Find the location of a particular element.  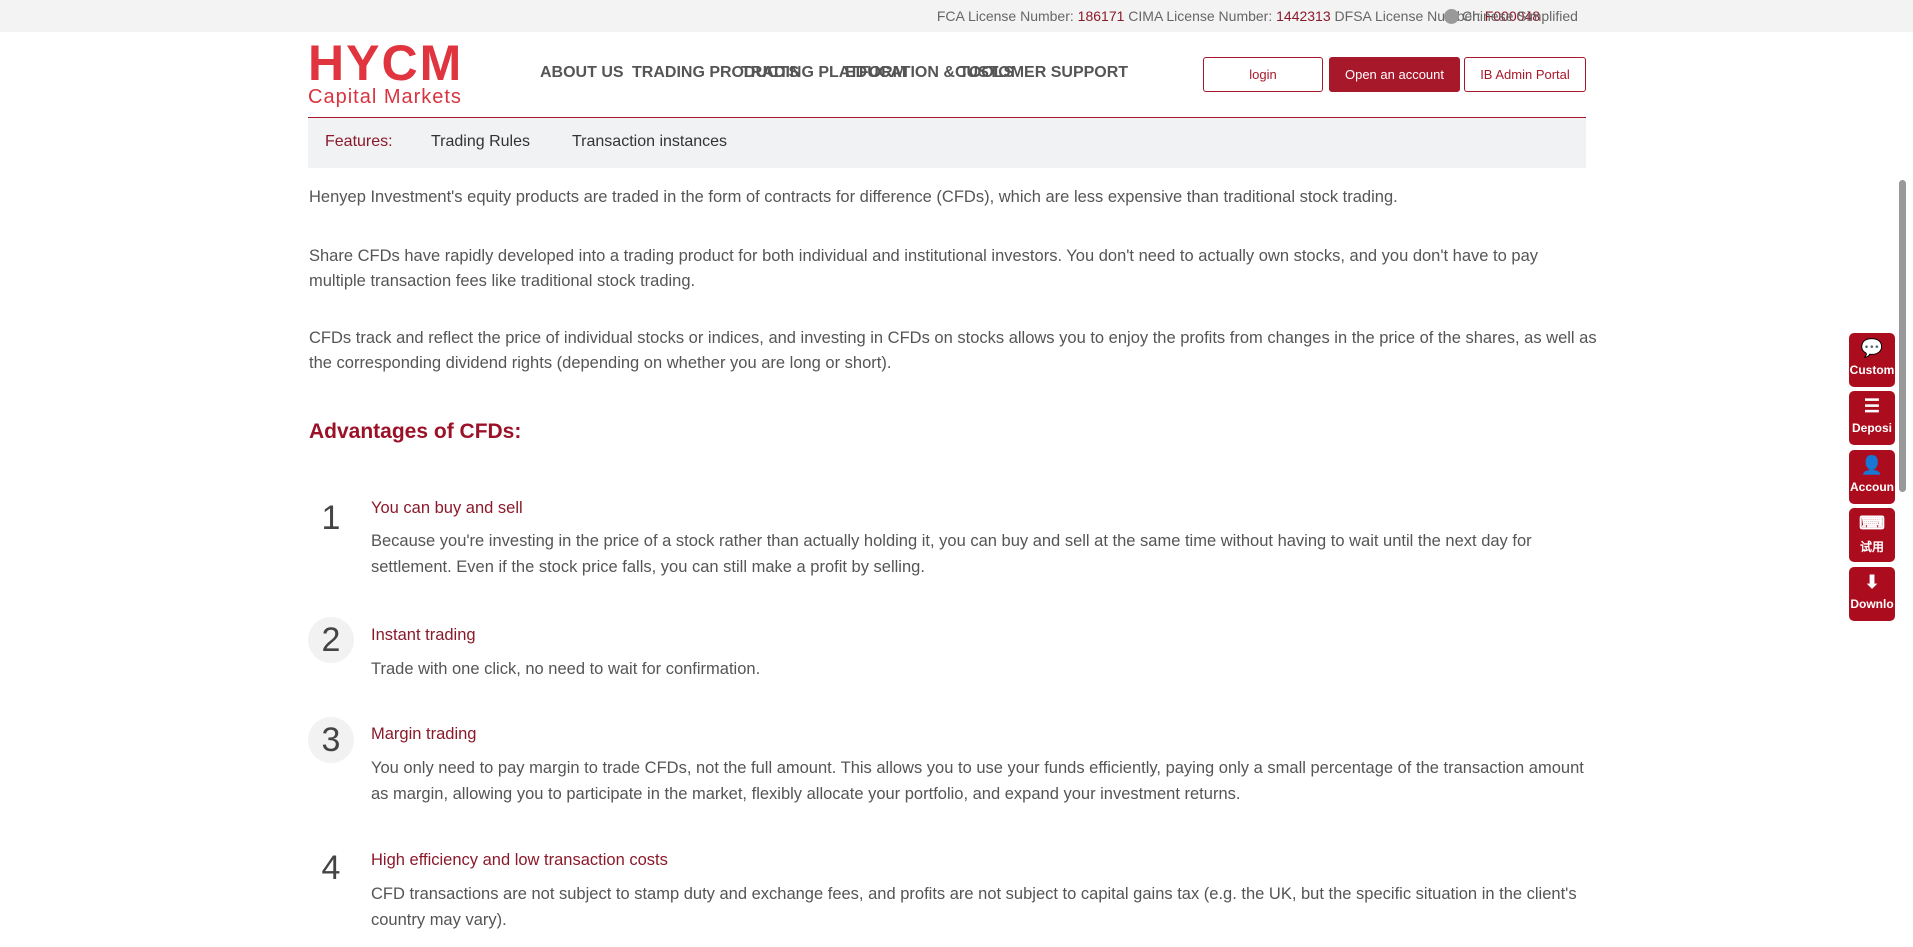

logo-brand: HYCM is located at coordinates (386, 63).